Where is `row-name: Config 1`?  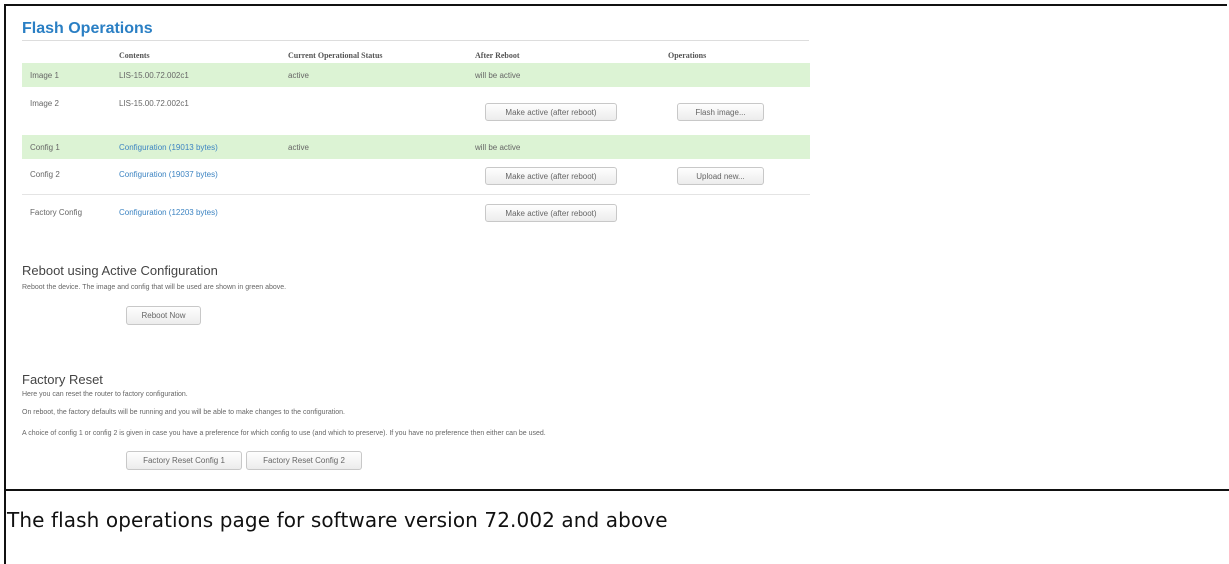
row-name: Config 1 is located at coordinates (45, 147).